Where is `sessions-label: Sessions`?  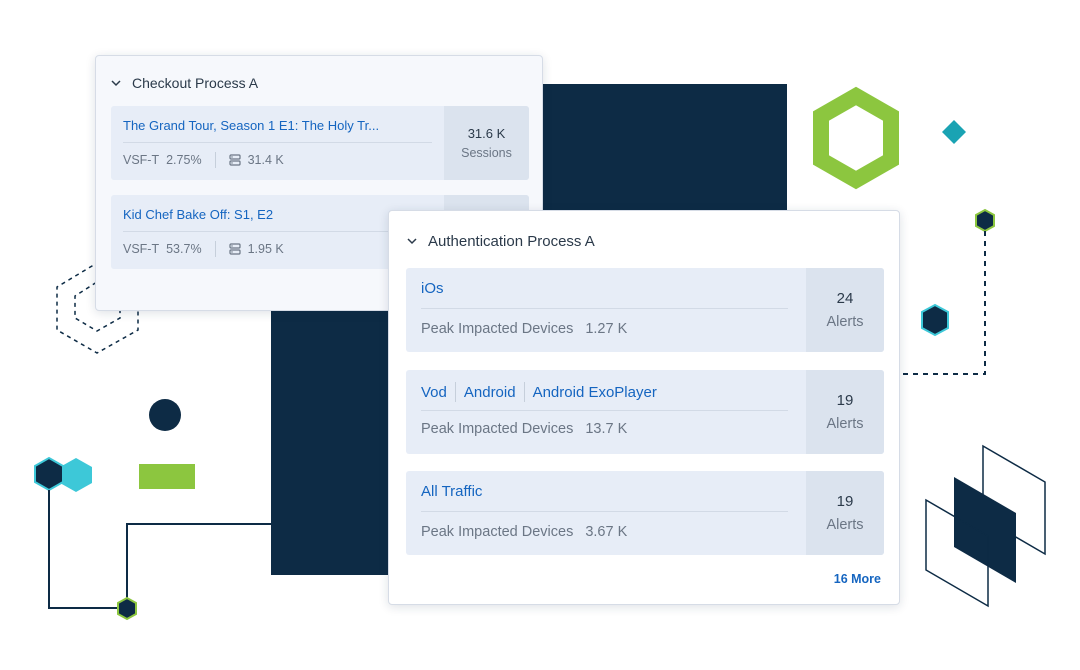 sessions-label: Sessions is located at coordinates (486, 153).